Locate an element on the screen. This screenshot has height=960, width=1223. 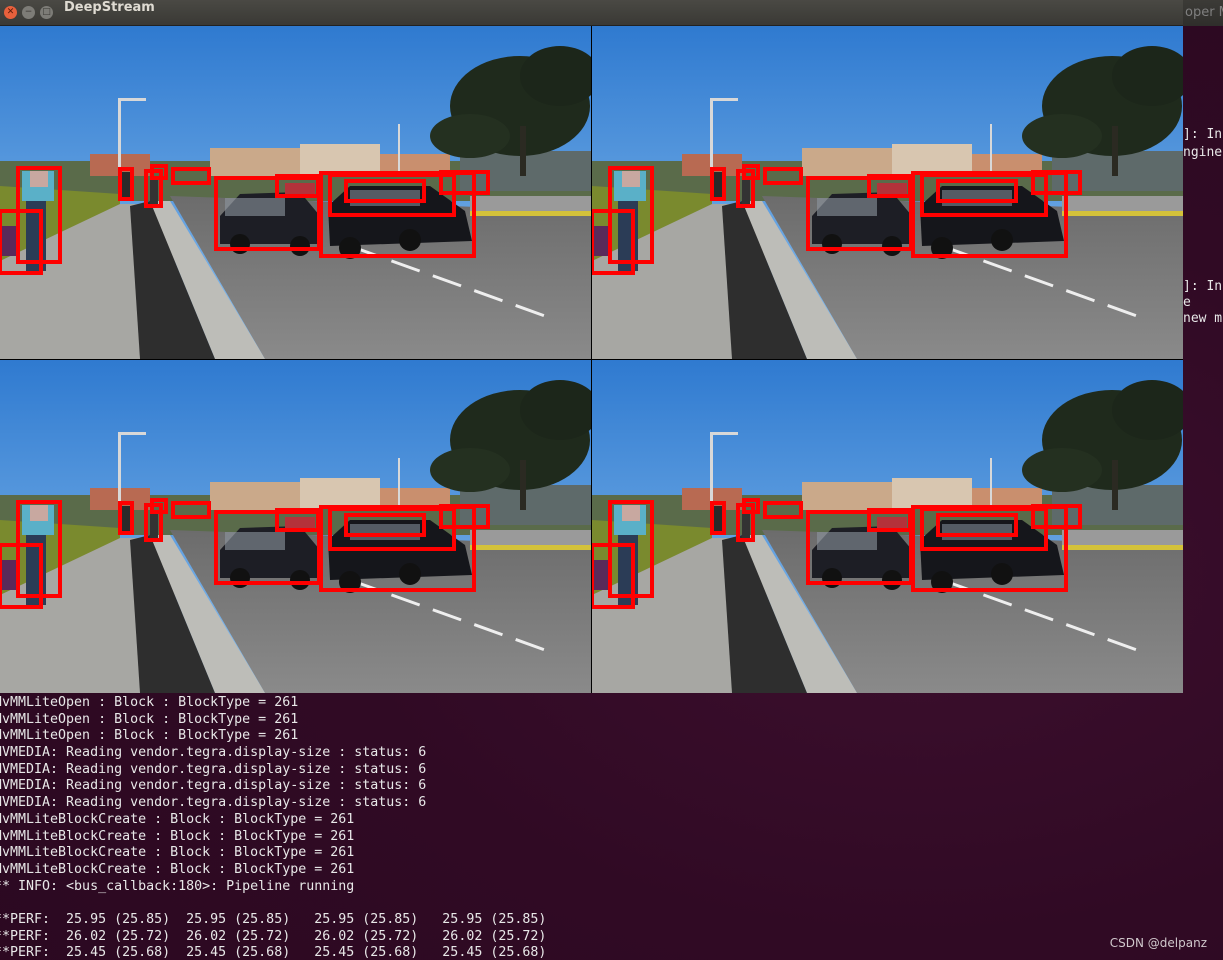
window-title: DeepStream is located at coordinates (109, 7).